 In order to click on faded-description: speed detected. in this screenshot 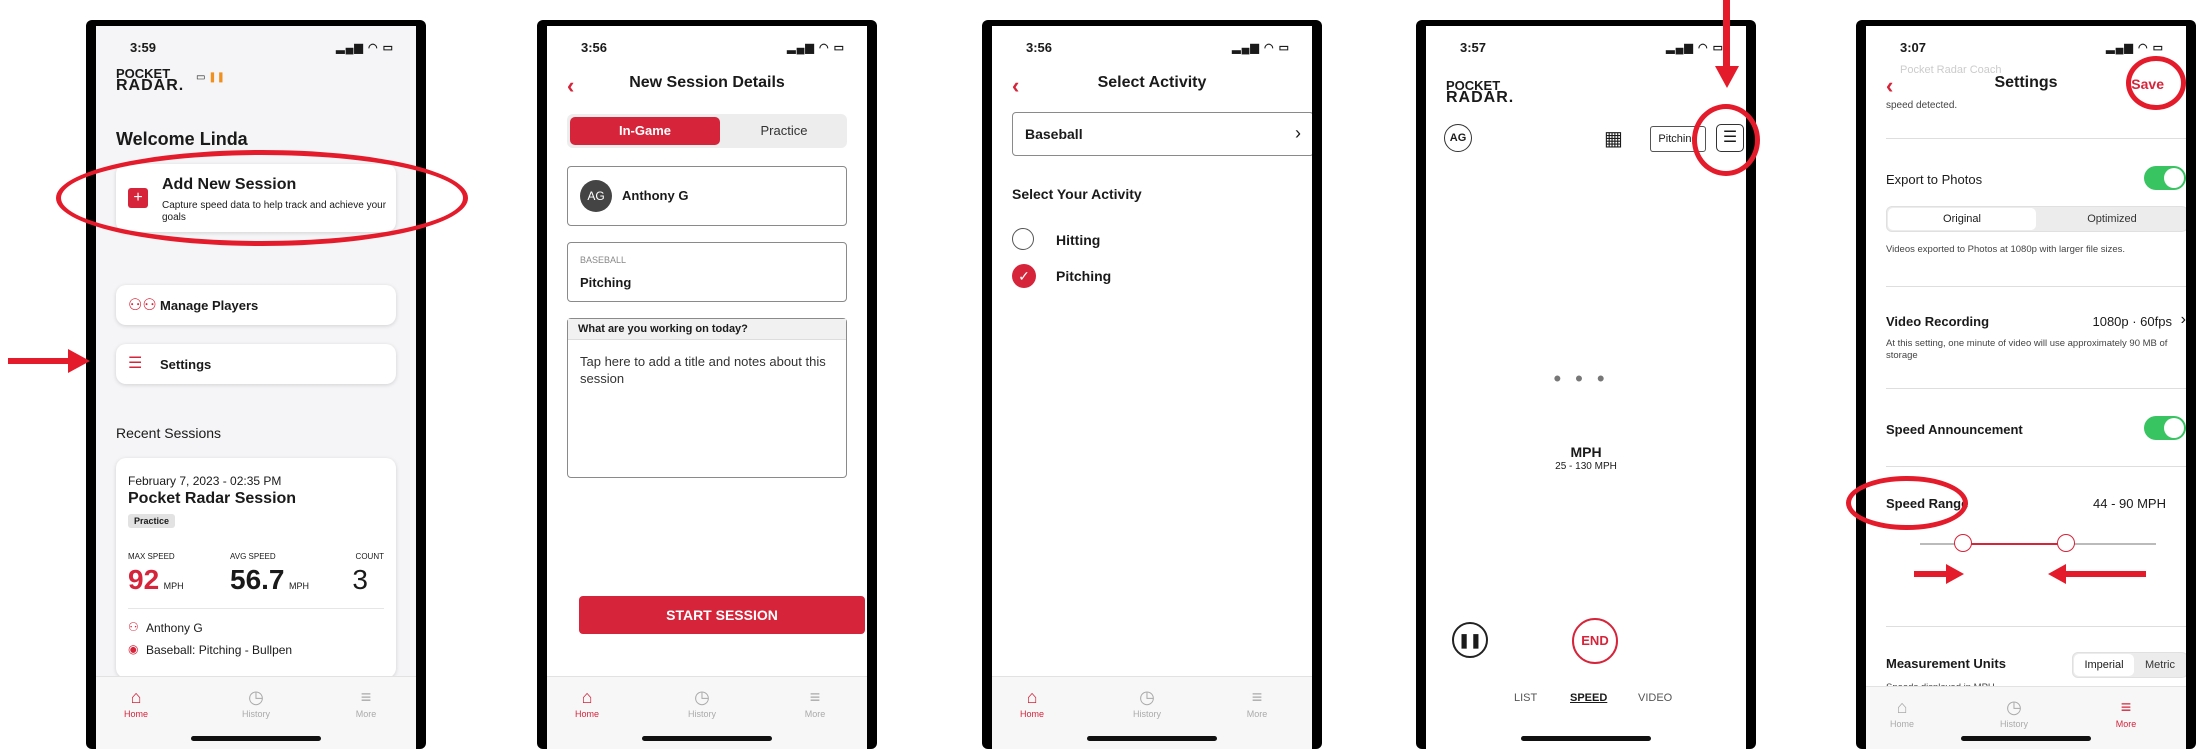, I will do `click(1922, 105)`.